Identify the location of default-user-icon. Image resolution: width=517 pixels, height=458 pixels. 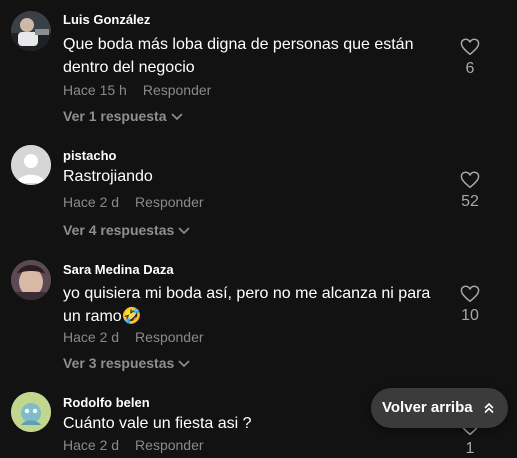
(31, 165).